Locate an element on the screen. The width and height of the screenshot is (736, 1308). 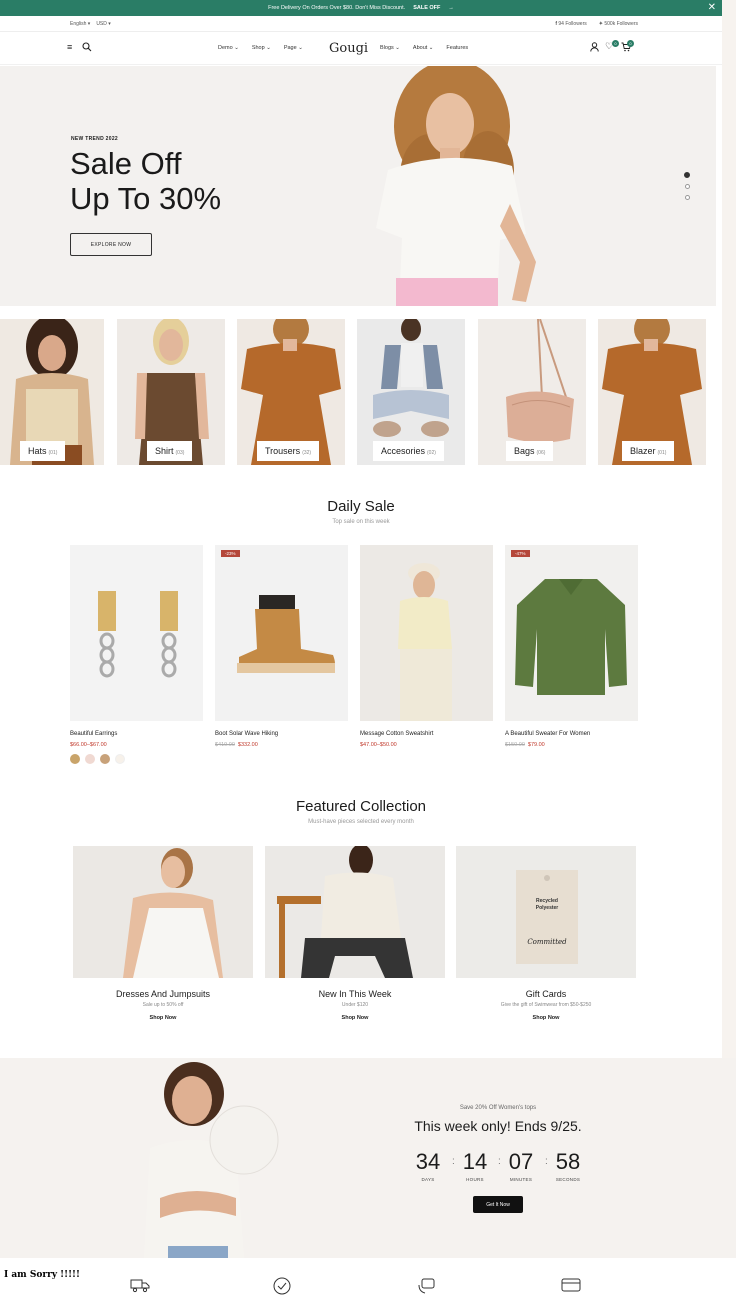
featured-item-title: Dresses And Jumpsuits is located at coordinates (163, 994).